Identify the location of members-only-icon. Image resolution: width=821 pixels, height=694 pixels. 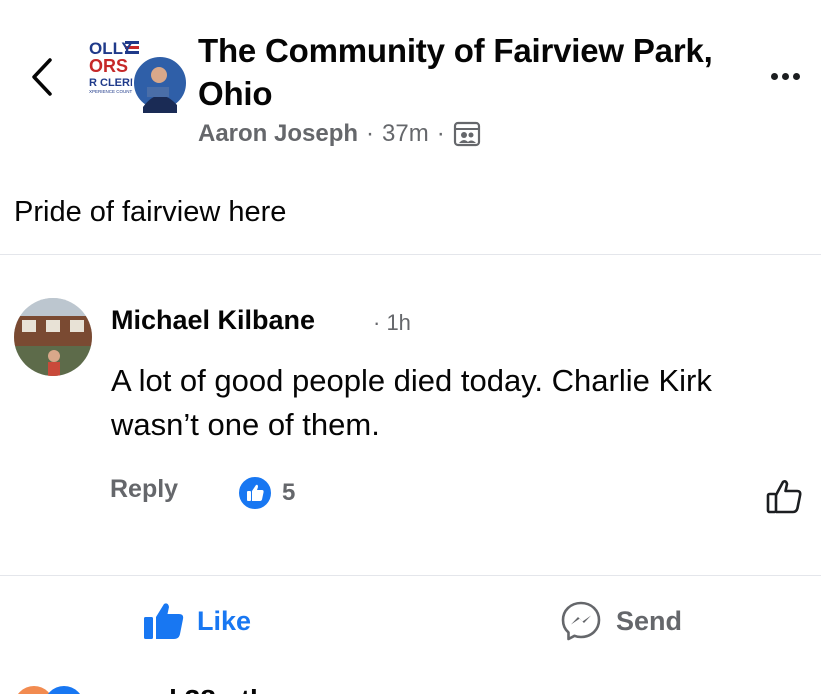
(467, 134).